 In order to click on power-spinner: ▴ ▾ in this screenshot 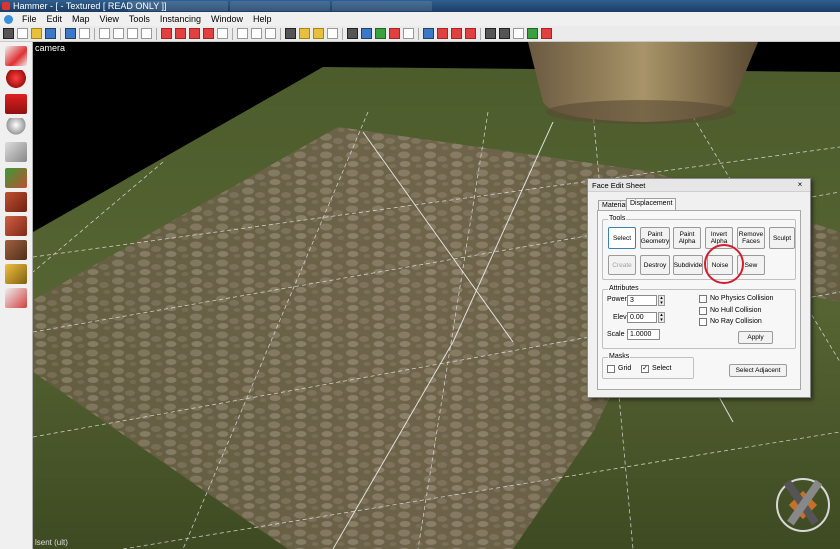, I will do `click(661, 300)`.